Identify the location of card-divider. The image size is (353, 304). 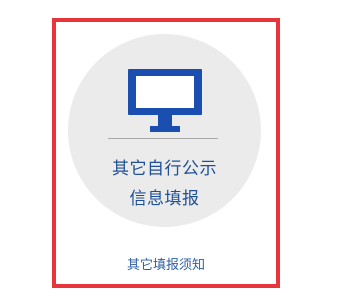
(163, 138).